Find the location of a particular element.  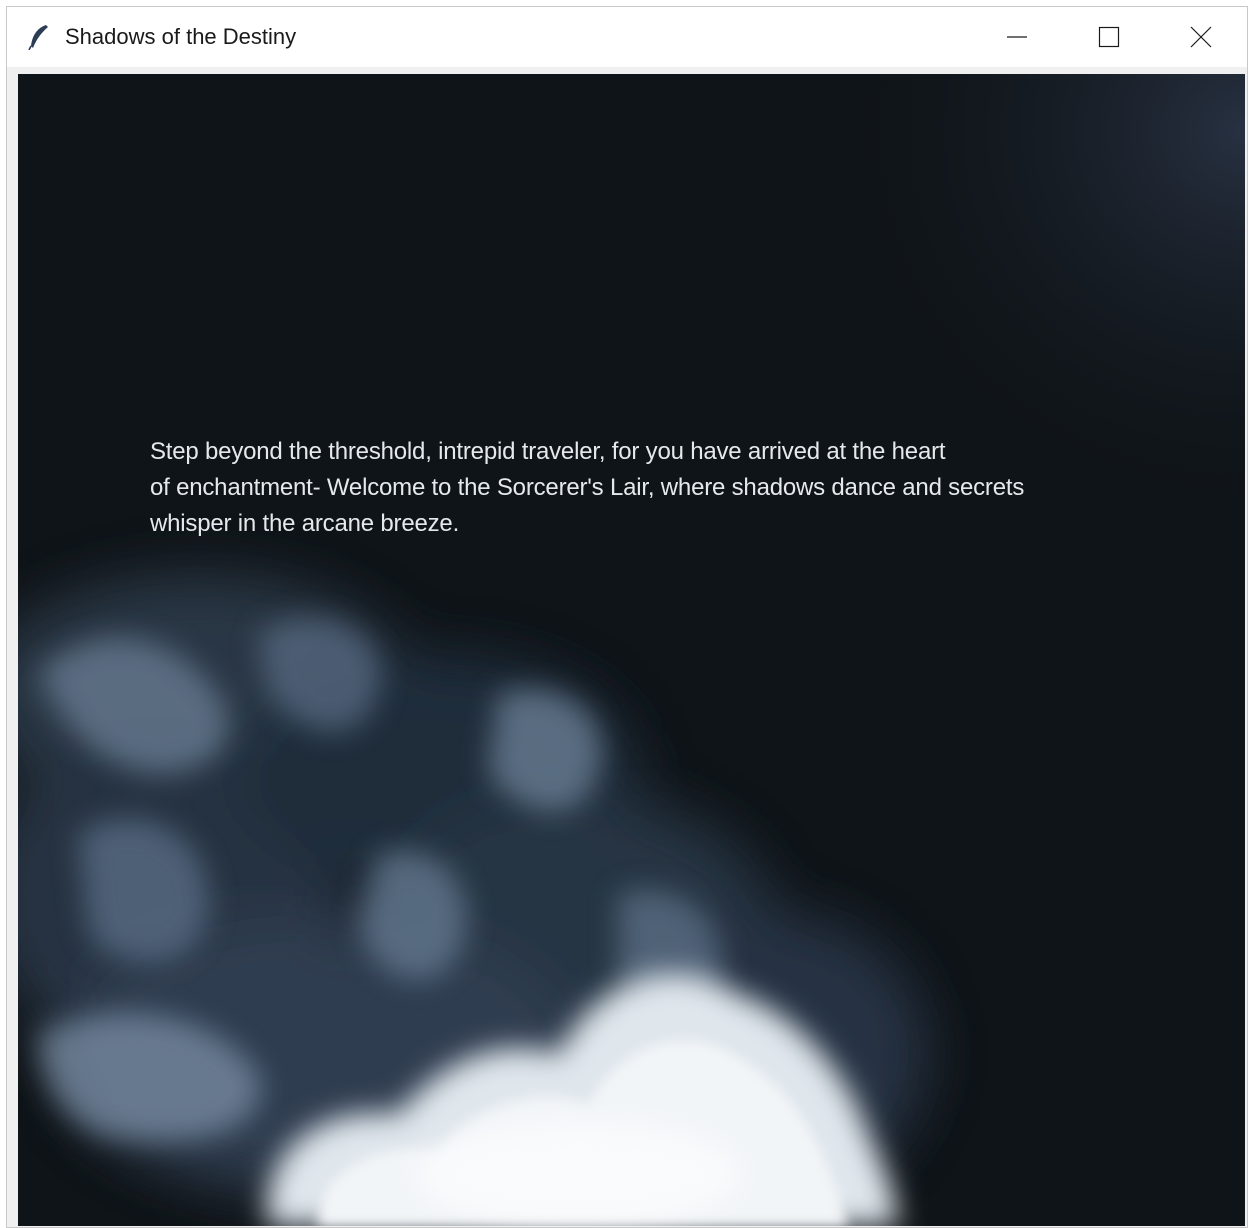

feather-icon is located at coordinates (38, 37).